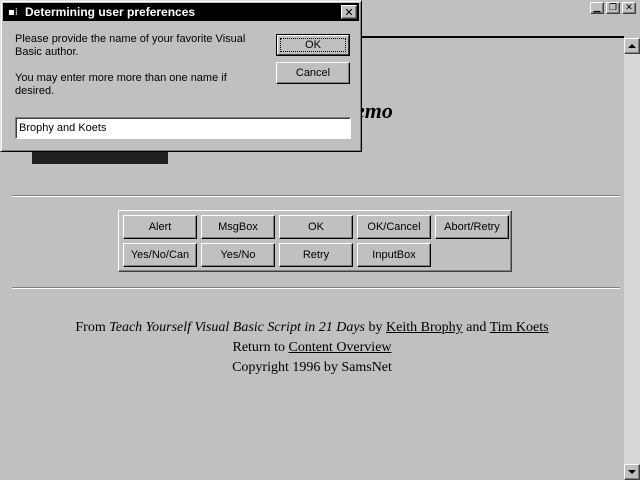 The height and width of the screenshot is (480, 640). I want to click on copyright: Copyright 1996 by SamsNet, so click(312, 367).